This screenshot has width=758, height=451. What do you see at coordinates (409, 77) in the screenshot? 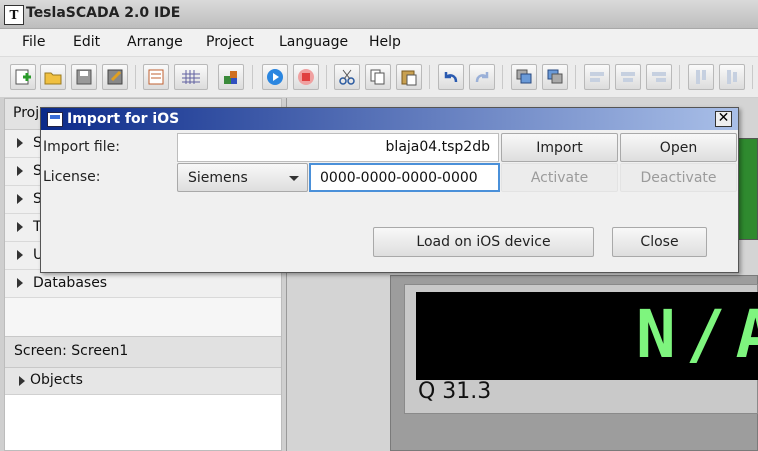
I see `paste-icon` at bounding box center [409, 77].